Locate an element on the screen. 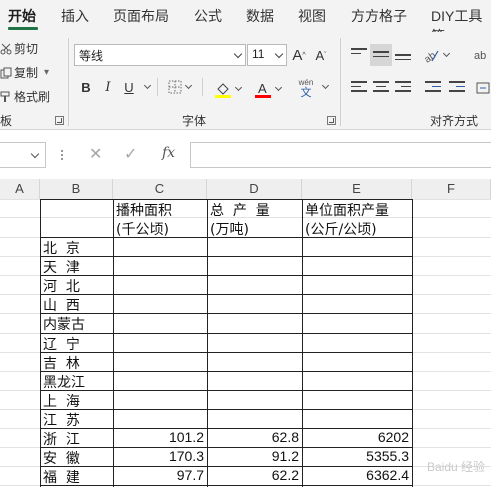 This screenshot has height=487, width=491. align-center-button is located at coordinates (381, 88).